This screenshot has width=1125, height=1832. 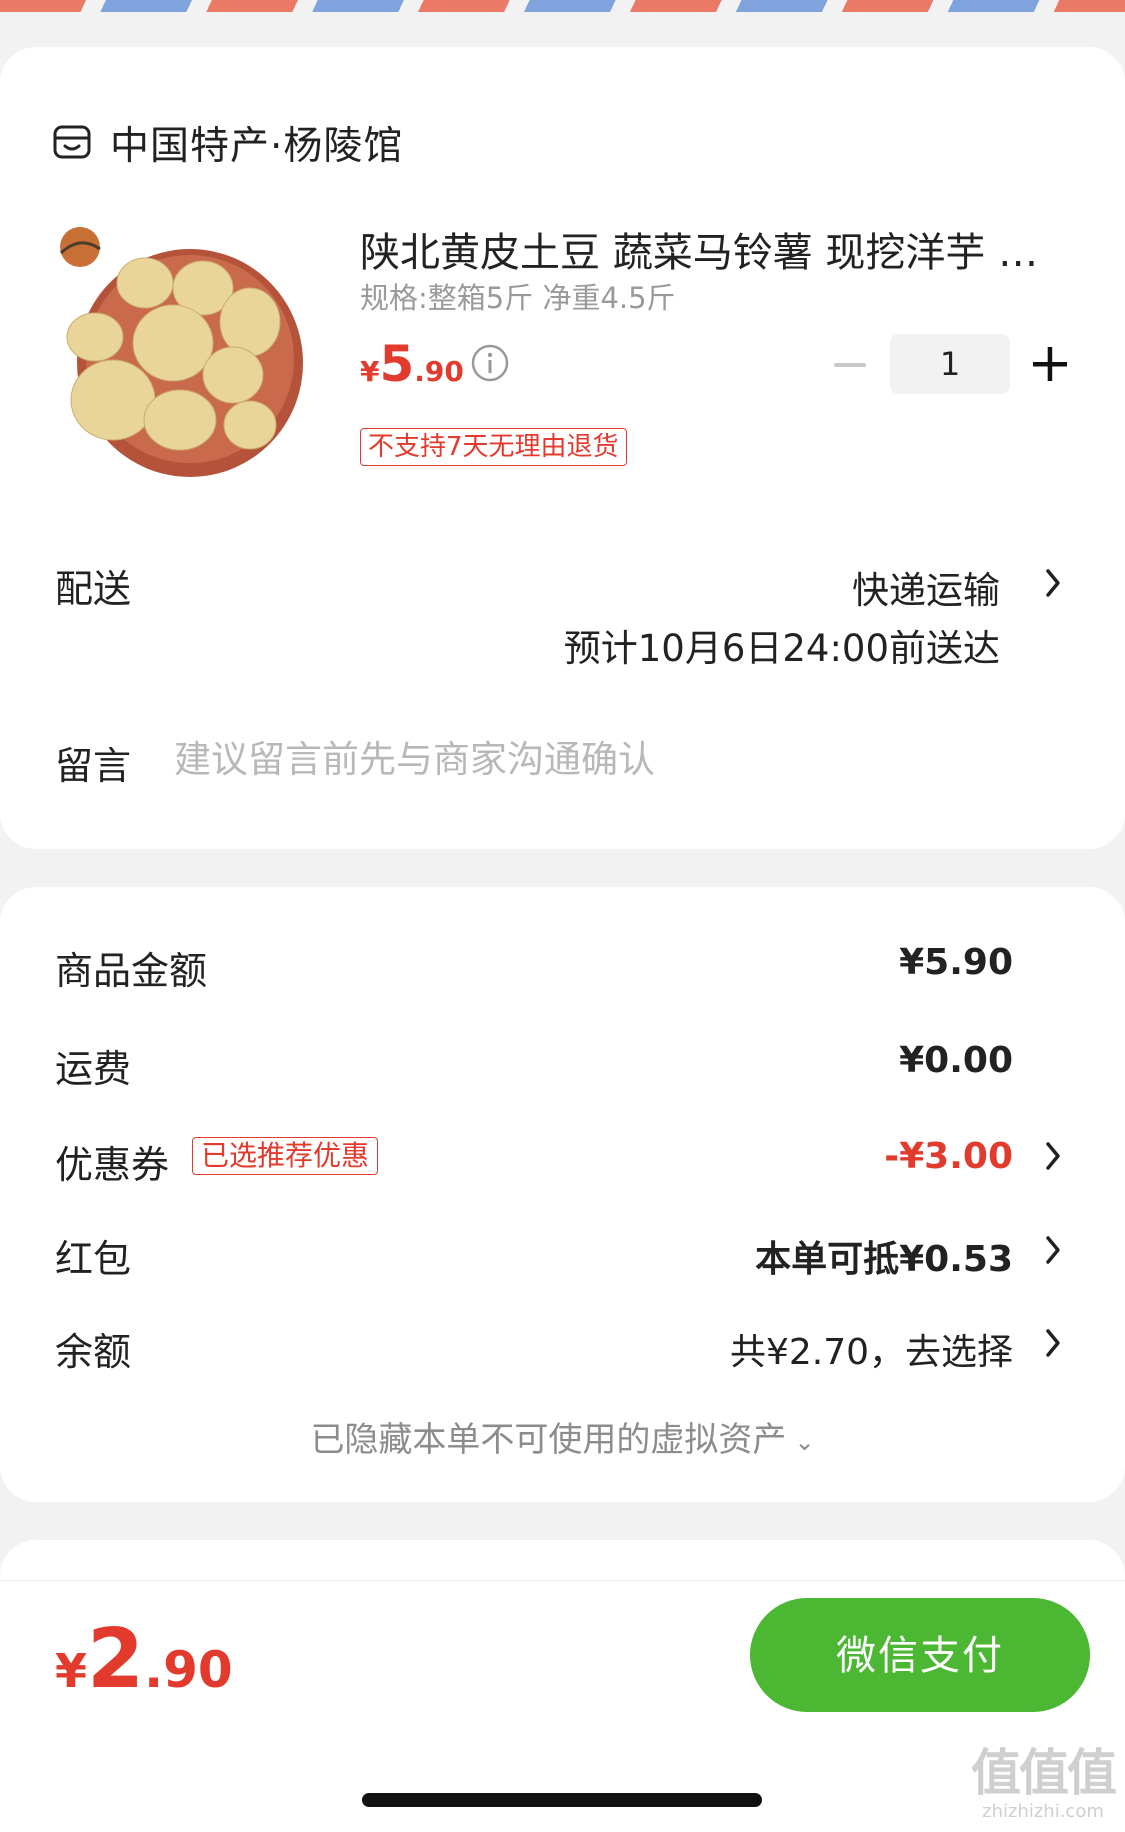 I want to click on total-currency: ¥, so click(x=71, y=1671).